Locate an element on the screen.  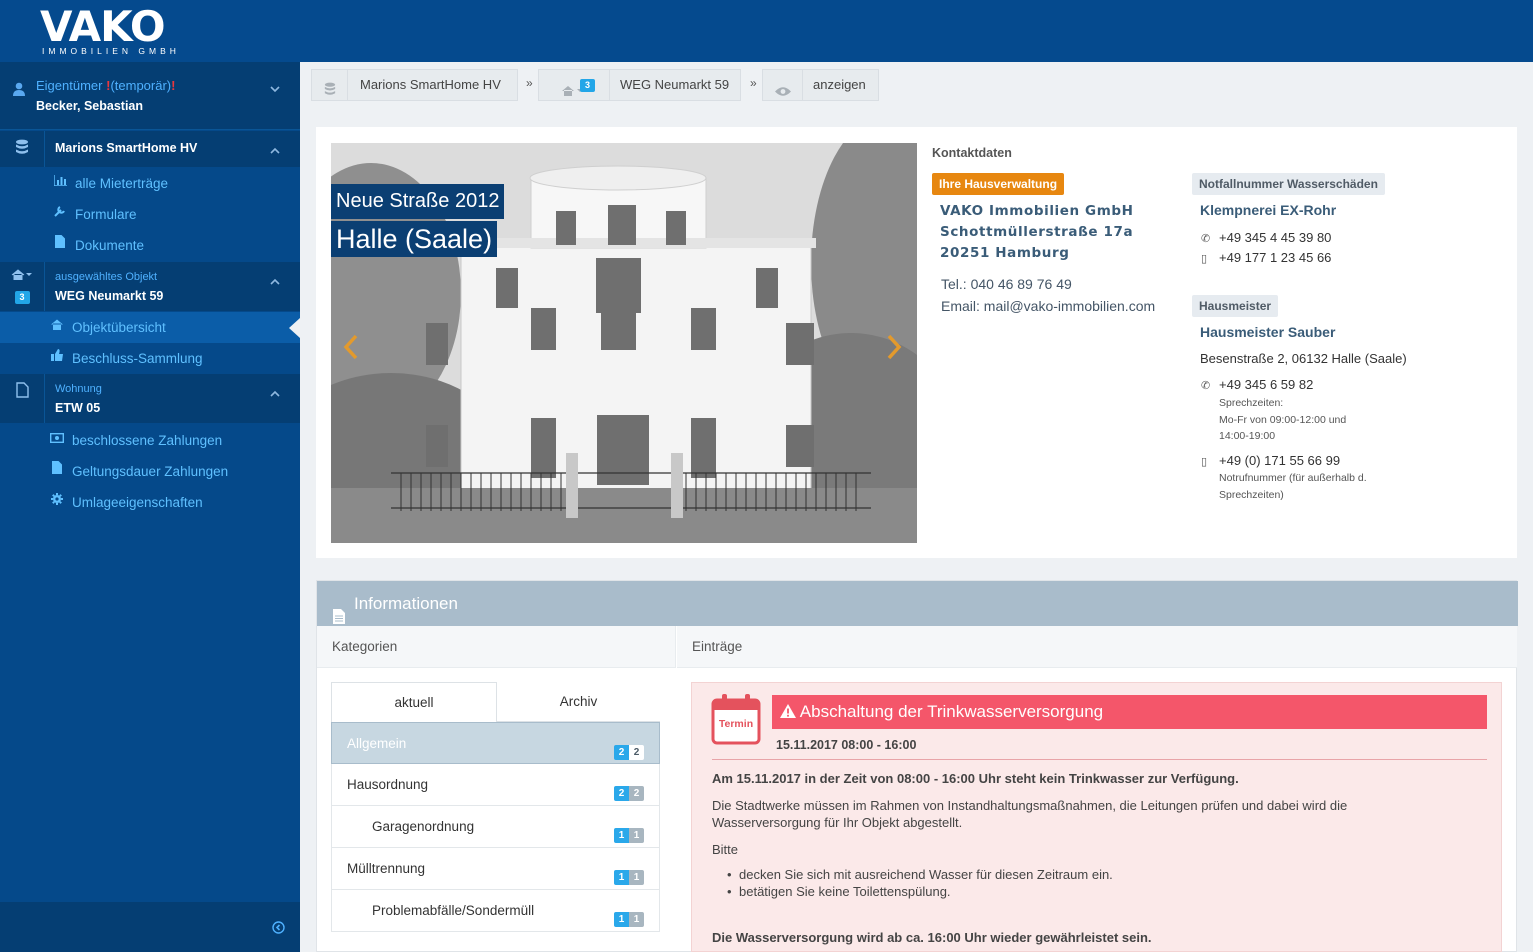
category-item: Mülltrennung 11 is located at coordinates (495, 869).